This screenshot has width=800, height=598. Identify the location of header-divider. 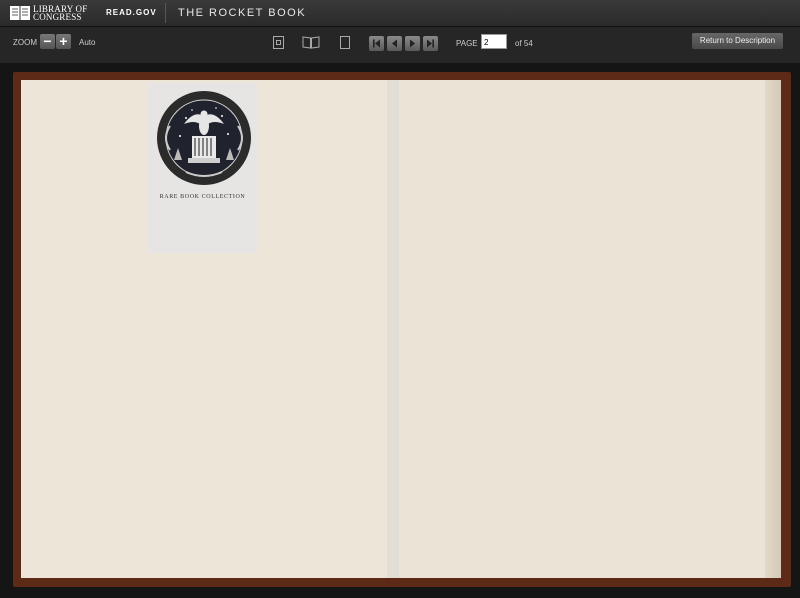
(165, 13).